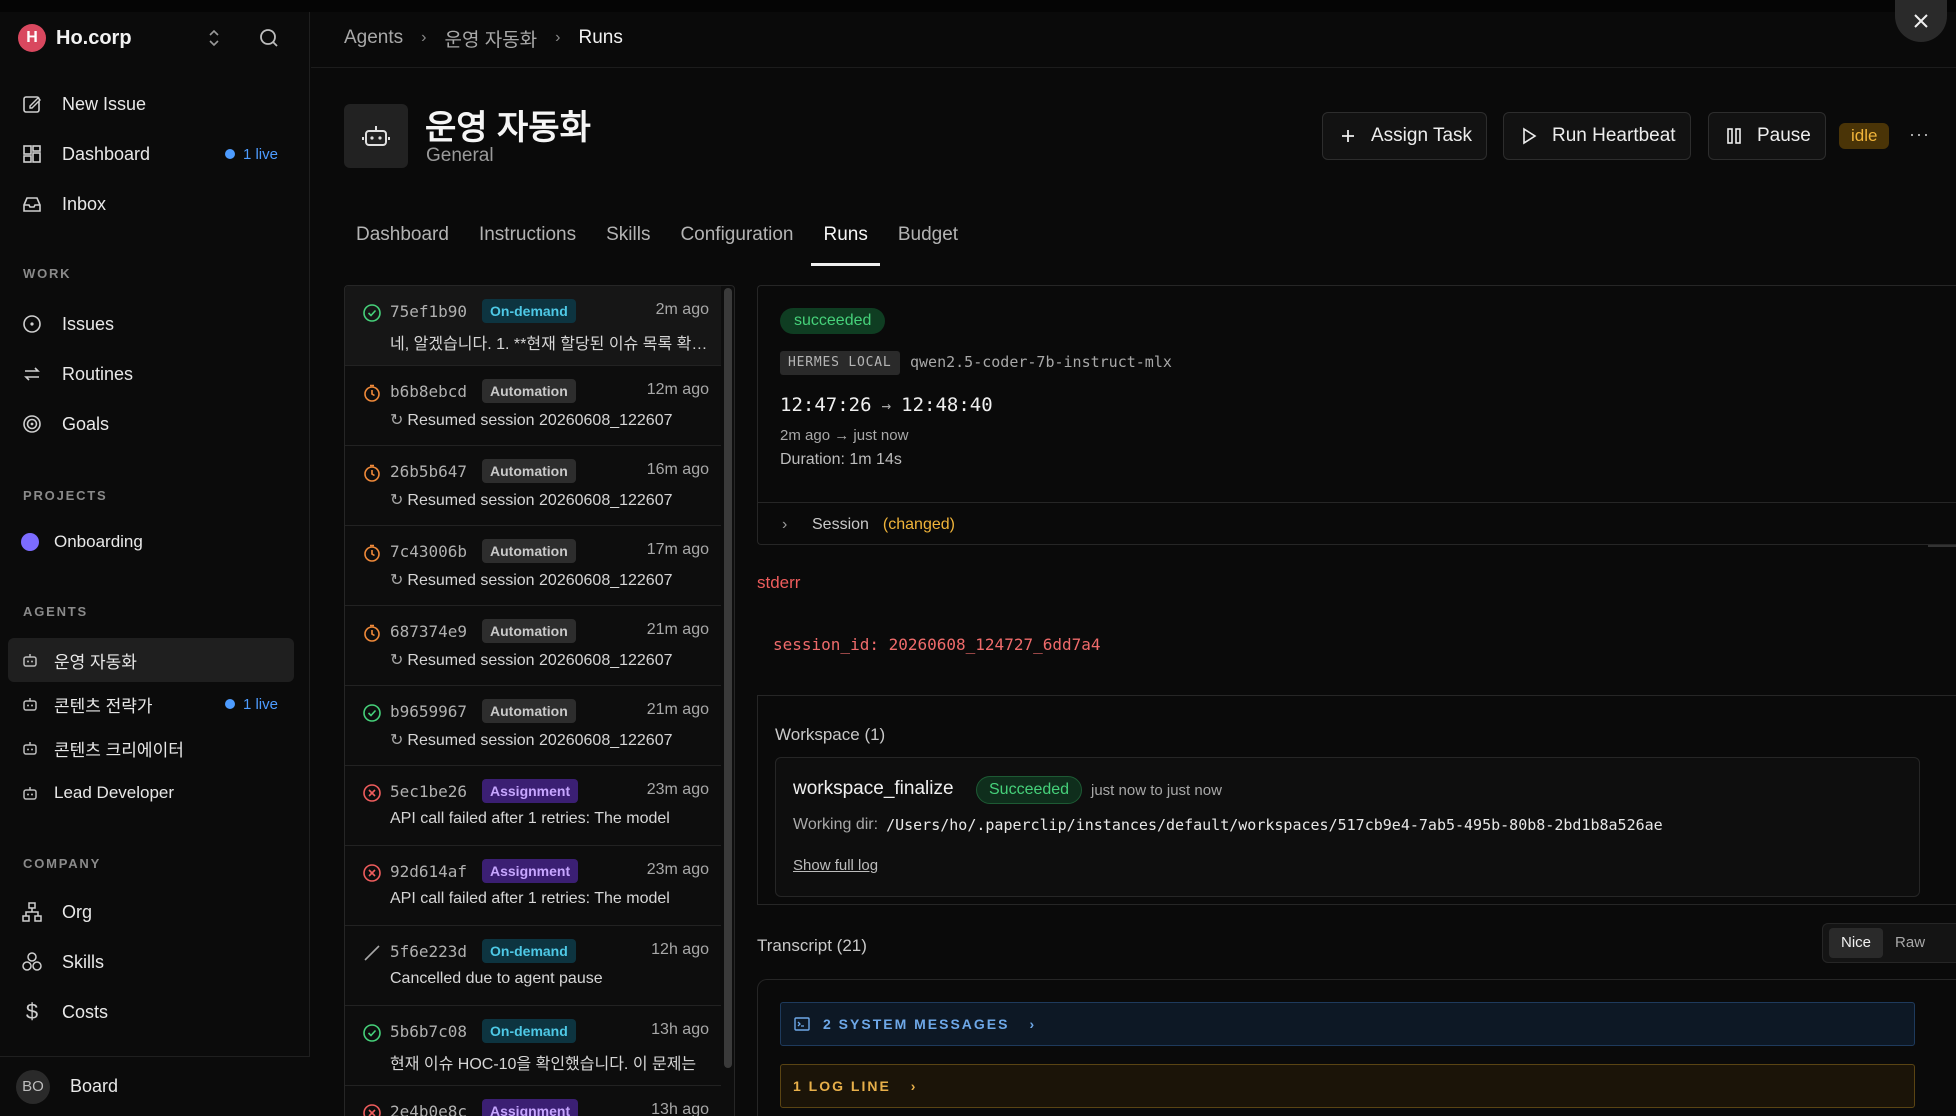 The height and width of the screenshot is (1116, 1956). I want to click on workspace-name: workspace_finalize, so click(873, 788).